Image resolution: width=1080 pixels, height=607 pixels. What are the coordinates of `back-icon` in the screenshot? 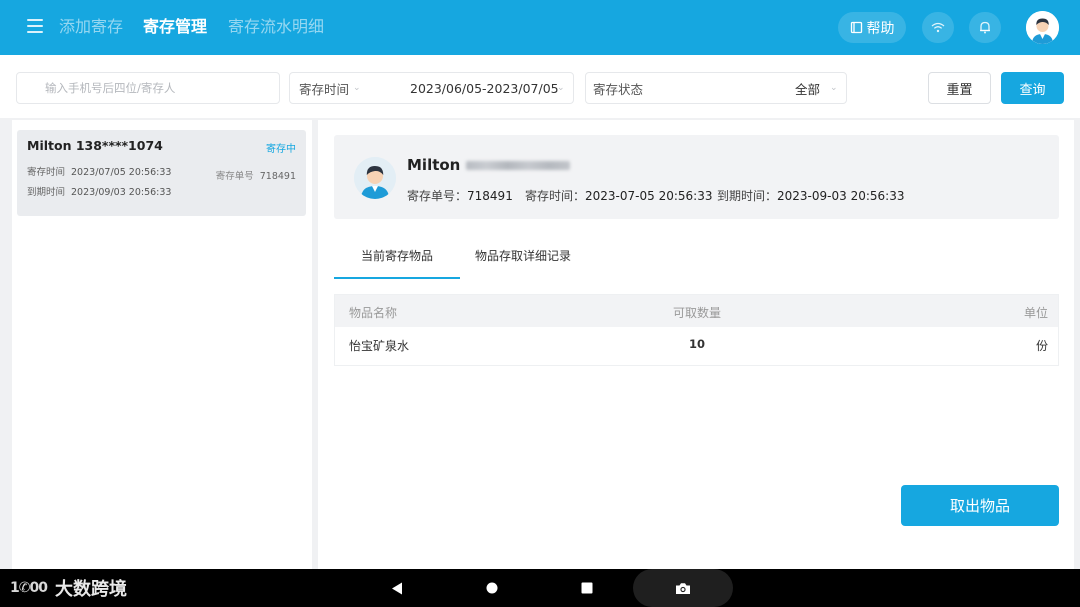 It's located at (397, 588).